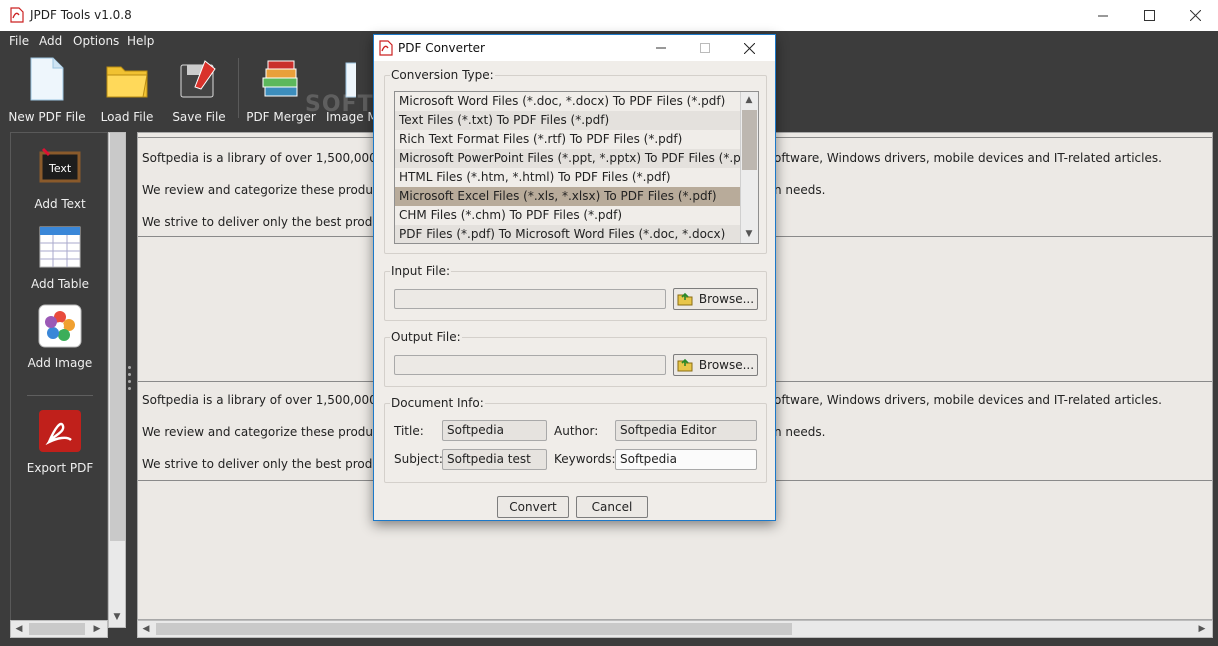 The height and width of the screenshot is (646, 1218). What do you see at coordinates (1195, 15) in the screenshot?
I see `close-button` at bounding box center [1195, 15].